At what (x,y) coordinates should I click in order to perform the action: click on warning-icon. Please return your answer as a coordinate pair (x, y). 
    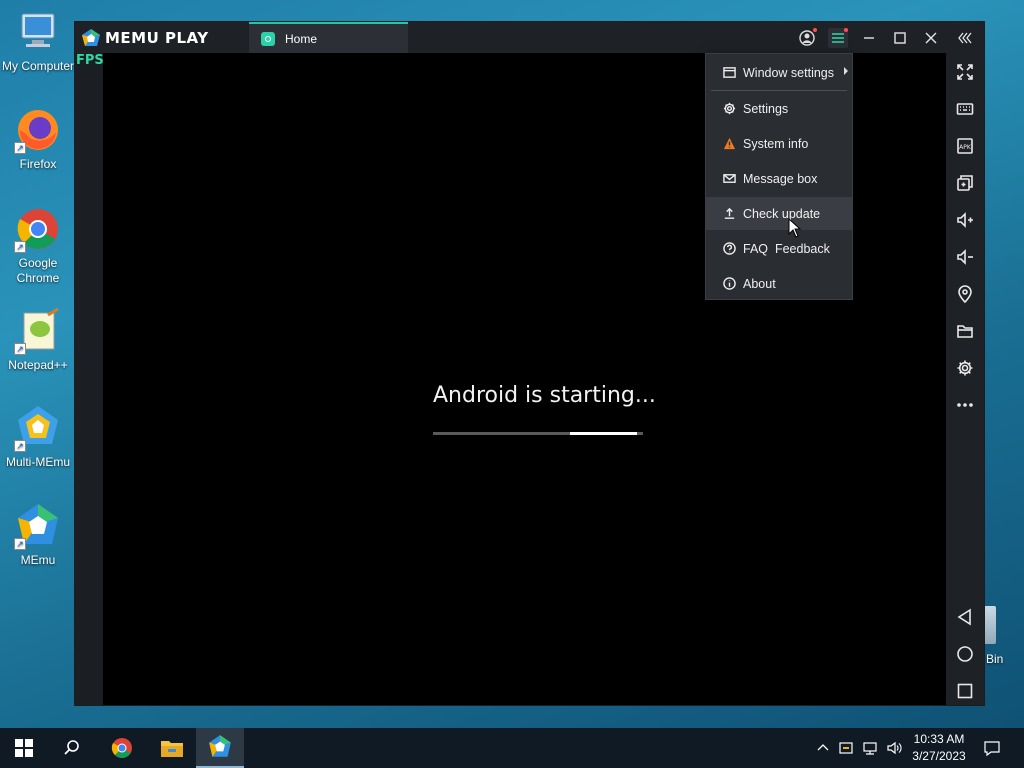
    Looking at the image, I should click on (729, 144).